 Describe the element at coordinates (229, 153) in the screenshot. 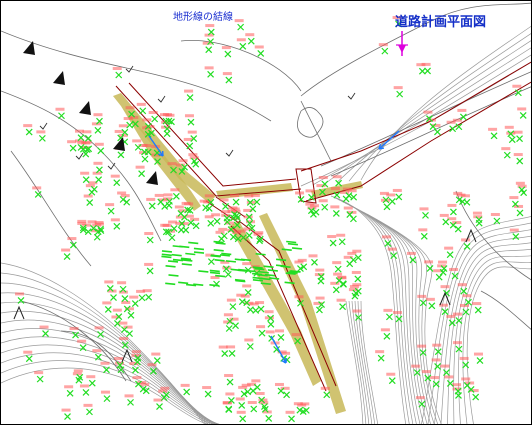

I see `vegetation-icon` at that location.